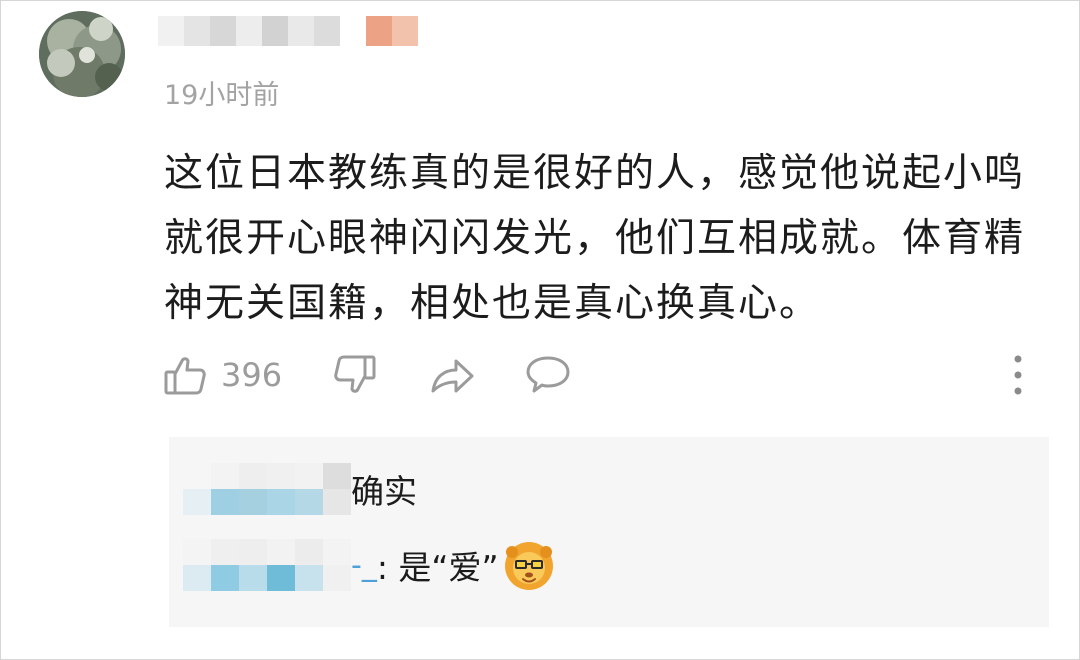 This screenshot has width=1080, height=660. Describe the element at coordinates (222, 95) in the screenshot. I see `comment-timestamp: 19小时前` at that location.